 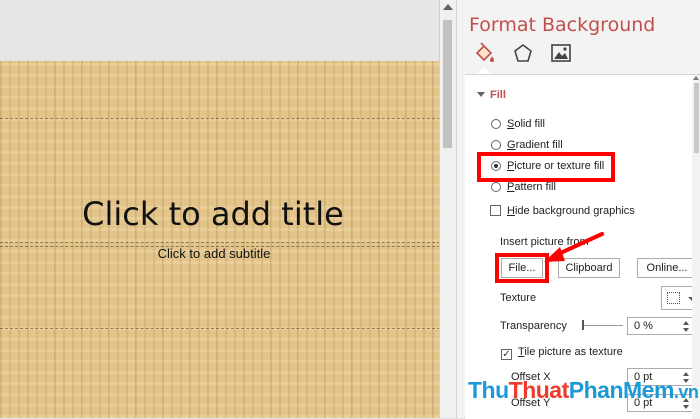 I want to click on tile-picture-checkbox: ✓, so click(x=506, y=354).